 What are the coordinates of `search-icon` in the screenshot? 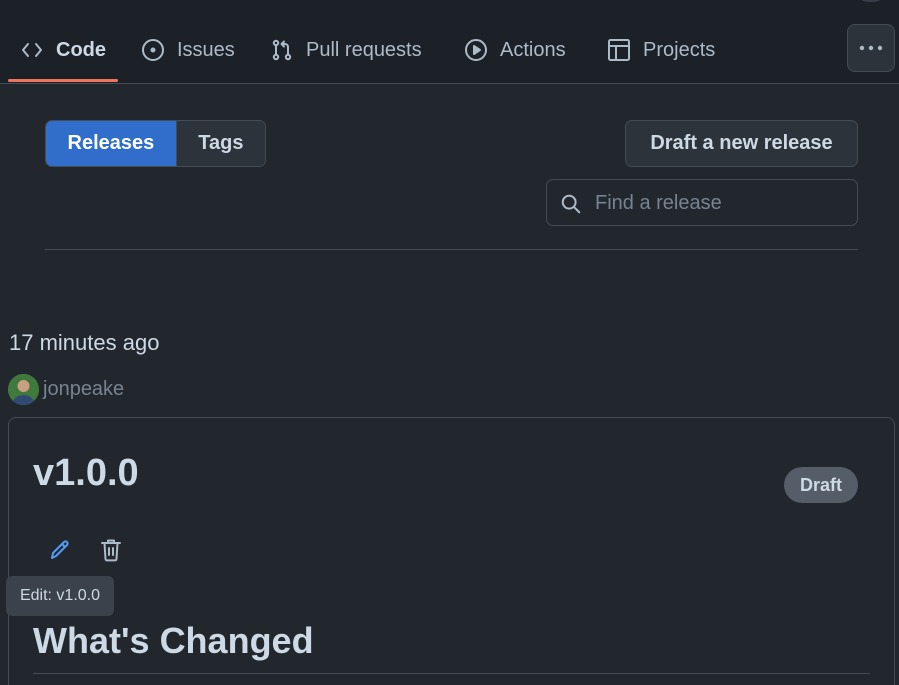 It's located at (571, 204).